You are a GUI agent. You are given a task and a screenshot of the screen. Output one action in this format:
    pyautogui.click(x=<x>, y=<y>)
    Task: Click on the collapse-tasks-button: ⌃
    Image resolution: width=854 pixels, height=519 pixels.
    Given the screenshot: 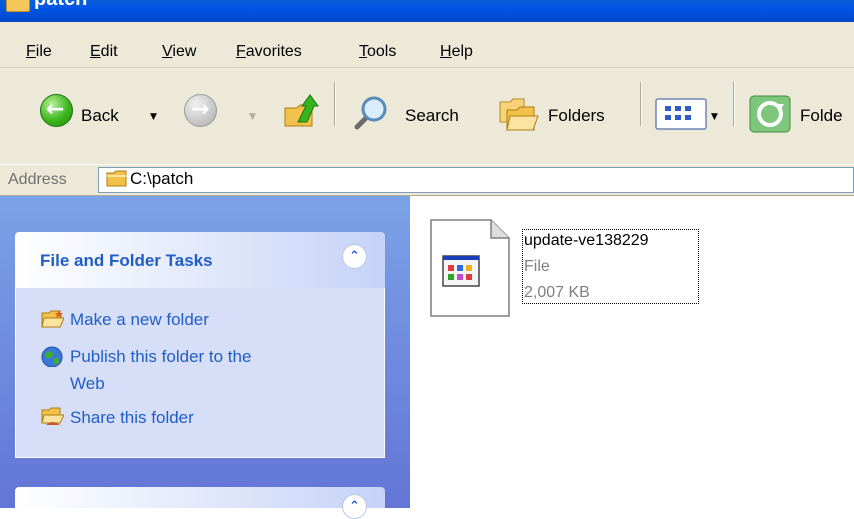 What is the action you would take?
    pyautogui.click(x=354, y=256)
    